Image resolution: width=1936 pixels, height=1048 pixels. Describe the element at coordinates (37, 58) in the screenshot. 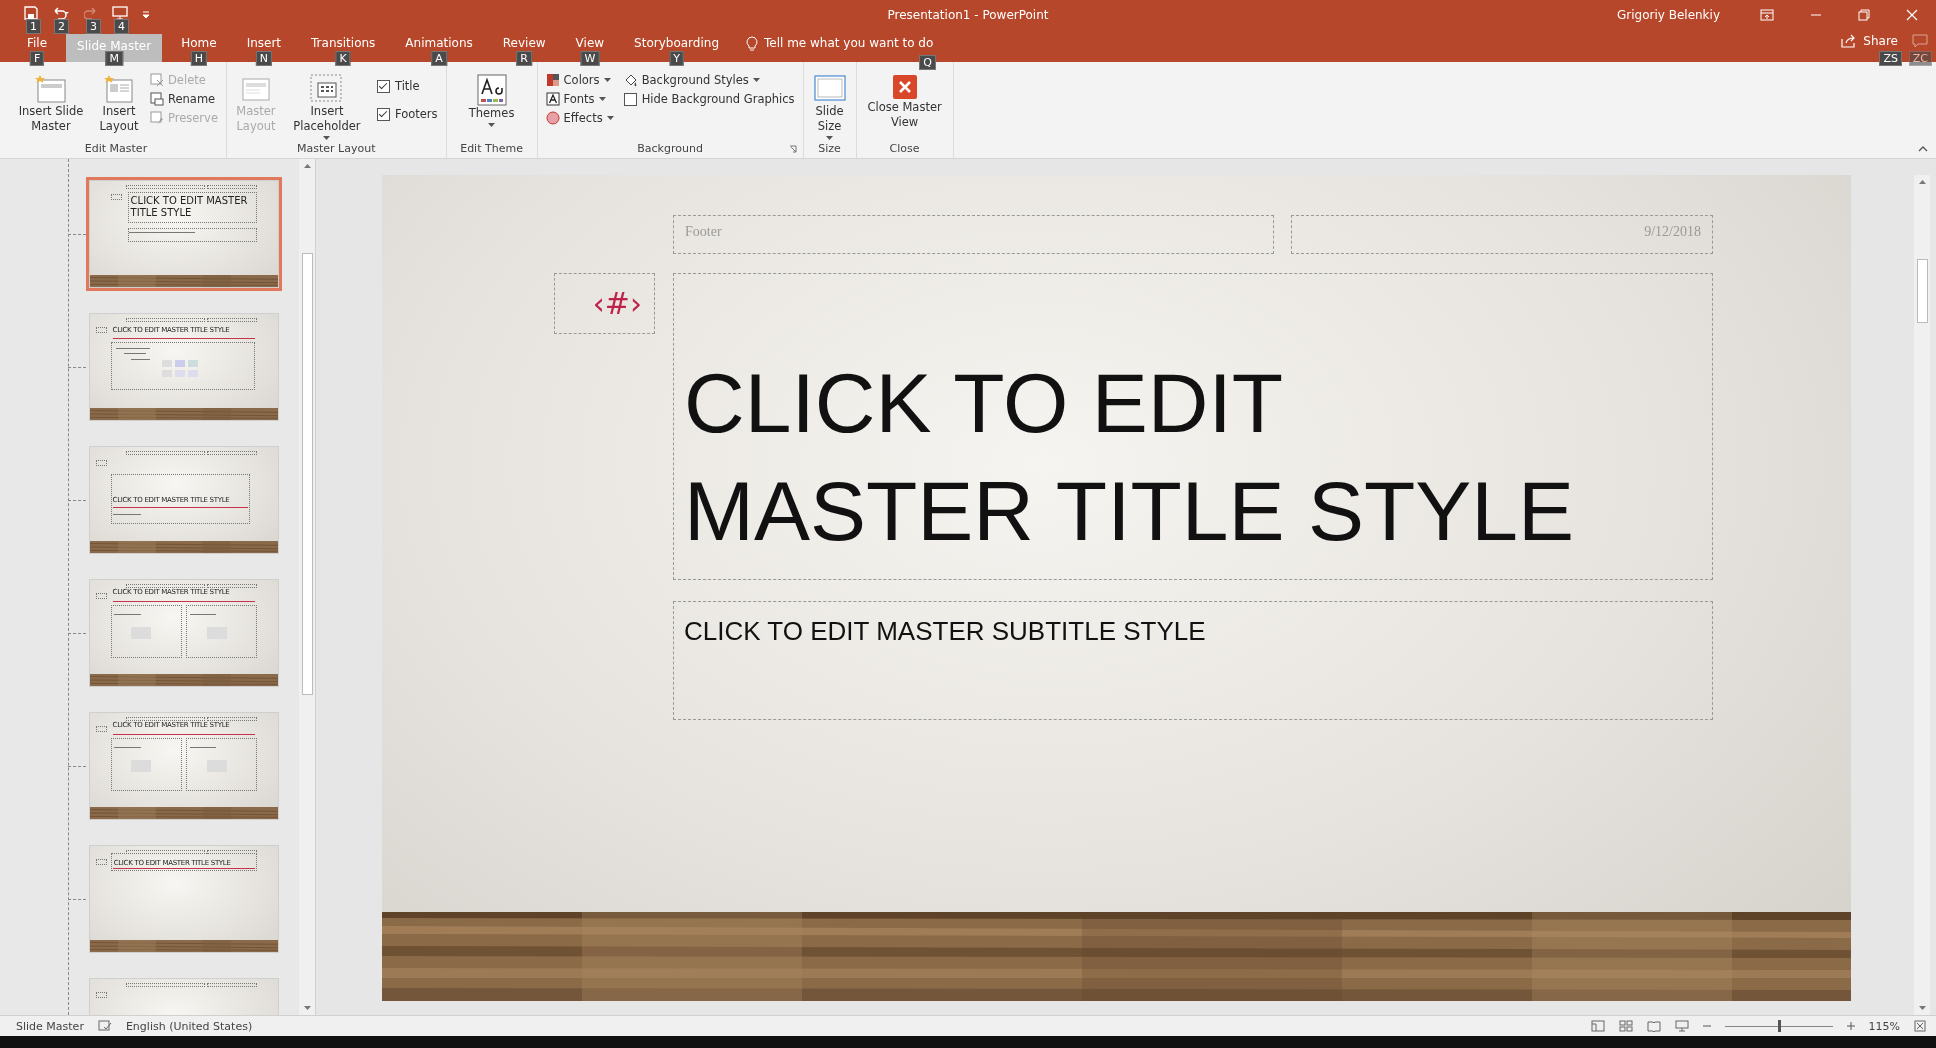

I see `key-tip: F` at that location.